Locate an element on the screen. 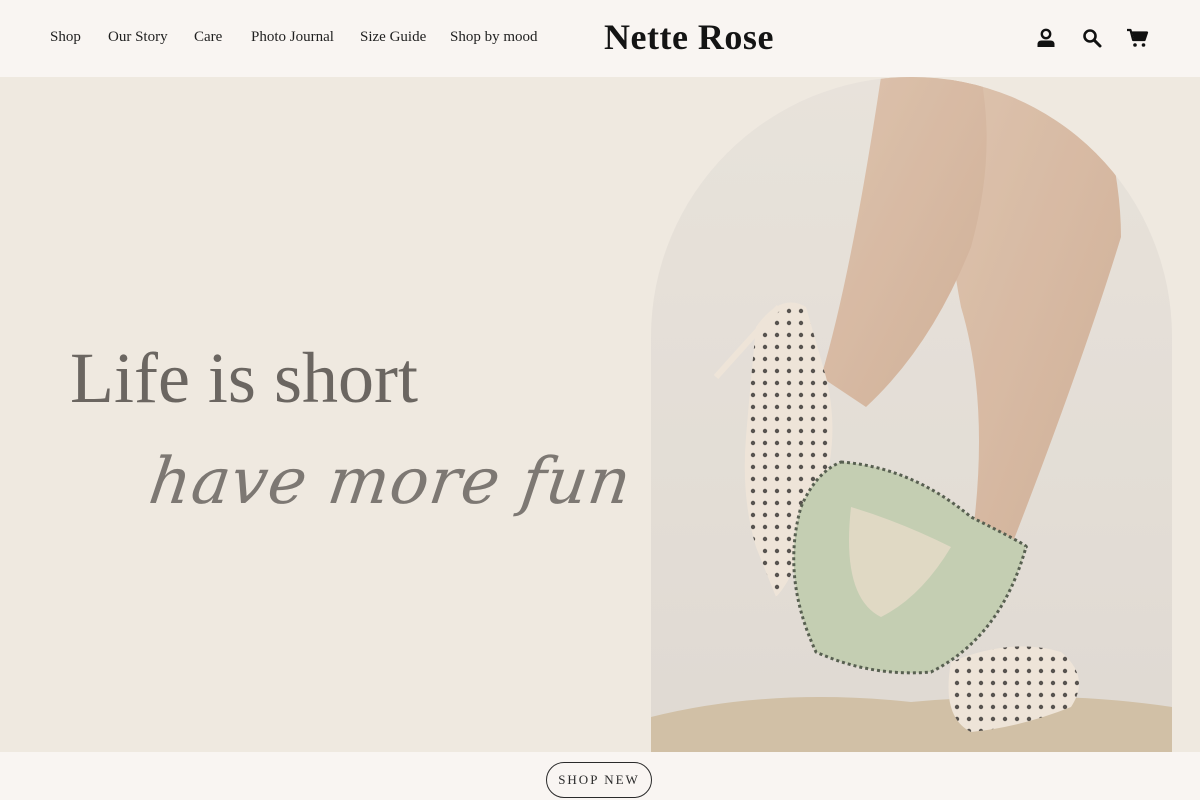 This screenshot has width=1200, height=800. cta-bar: SHOP NEW is located at coordinates (600, 776).